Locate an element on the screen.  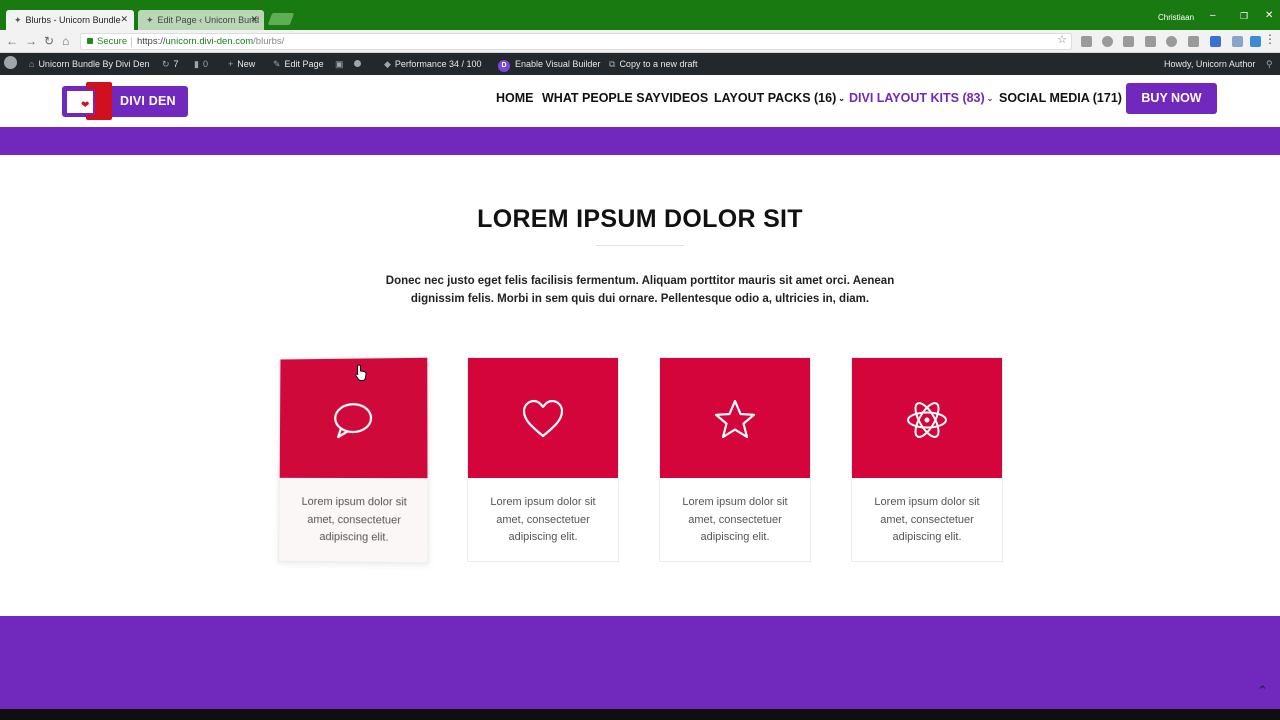
hand-cursor-icon is located at coordinates (361, 372).